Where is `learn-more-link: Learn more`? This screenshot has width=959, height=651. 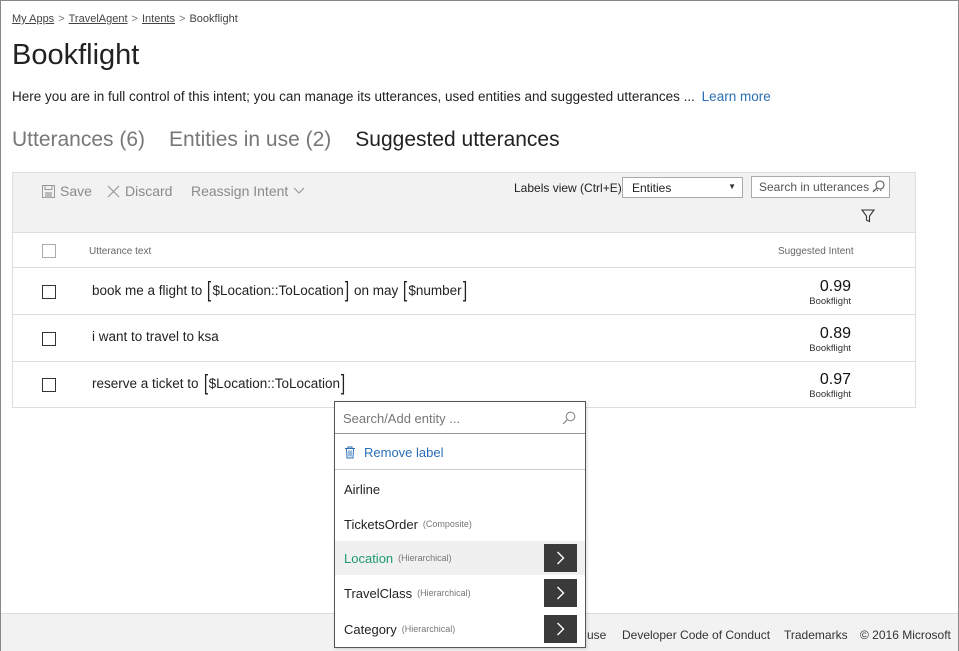
learn-more-link: Learn more is located at coordinates (736, 96).